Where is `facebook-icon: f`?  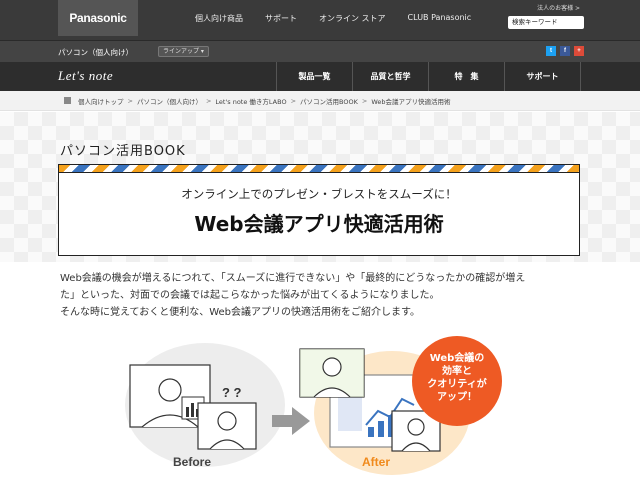
facebook-icon: f is located at coordinates (565, 51).